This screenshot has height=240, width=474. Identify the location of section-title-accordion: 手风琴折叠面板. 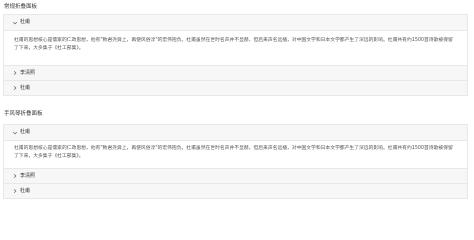
(23, 114).